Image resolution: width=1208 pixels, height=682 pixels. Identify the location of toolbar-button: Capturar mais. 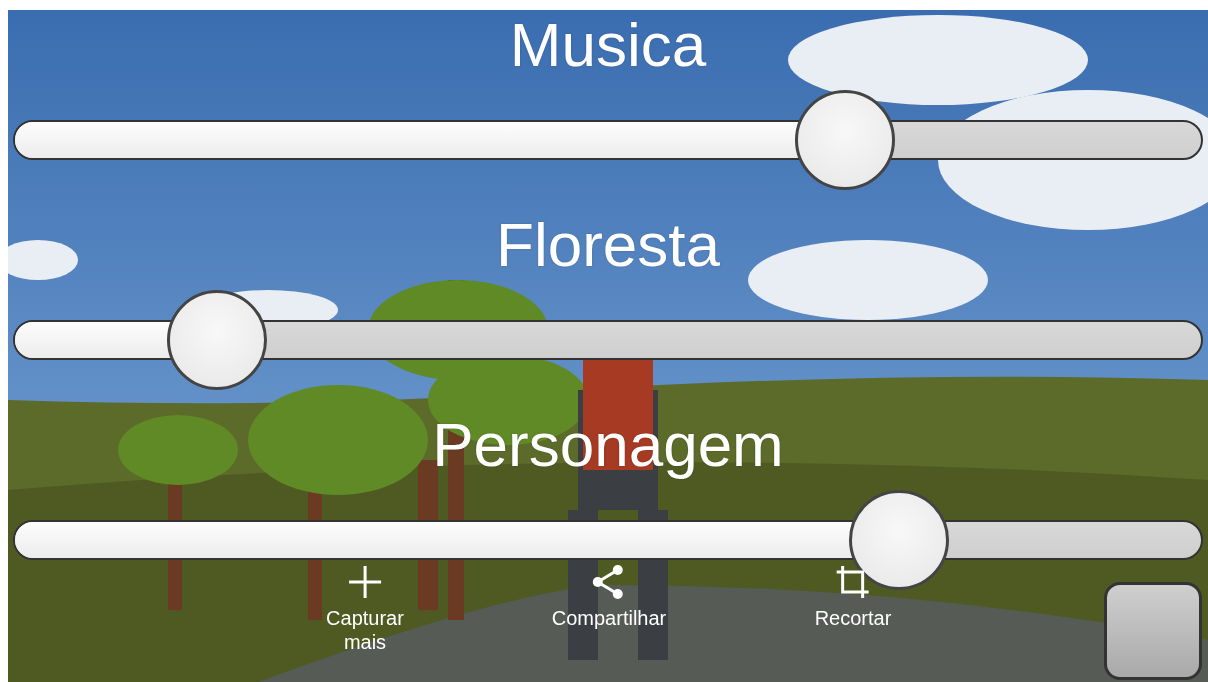
(365, 609).